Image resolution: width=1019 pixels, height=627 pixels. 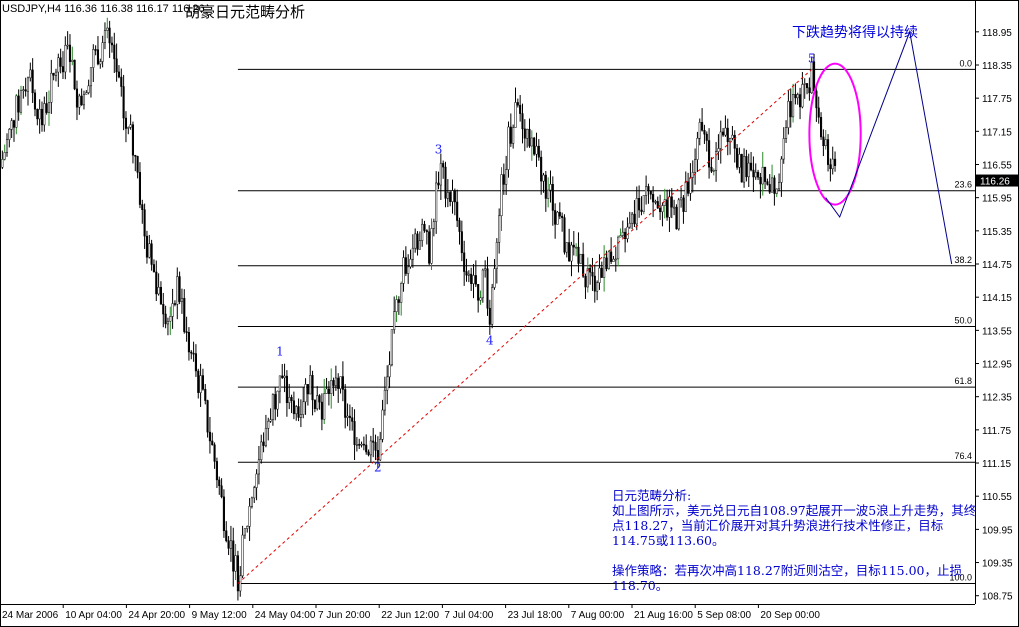 What do you see at coordinates (997, 464) in the screenshot?
I see `y-tick-label: 111.15` at bounding box center [997, 464].